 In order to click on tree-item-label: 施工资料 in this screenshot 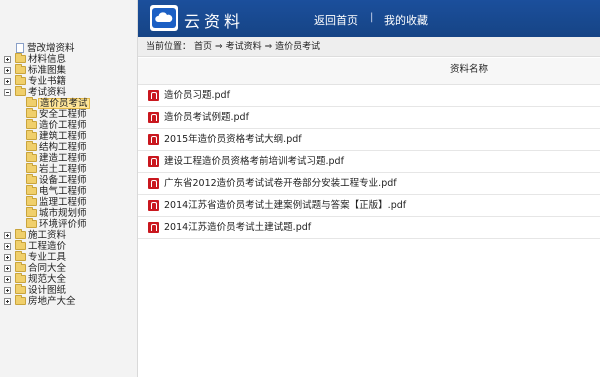, I will do `click(47, 235)`.